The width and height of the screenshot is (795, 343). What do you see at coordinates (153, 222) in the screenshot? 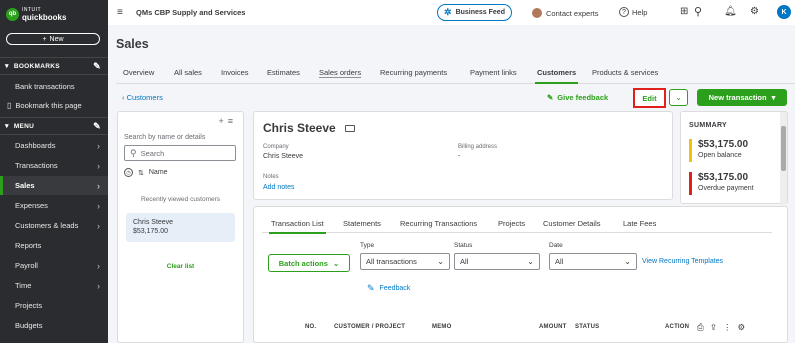
I see `recent-customer-name: Chris Steeve` at bounding box center [153, 222].